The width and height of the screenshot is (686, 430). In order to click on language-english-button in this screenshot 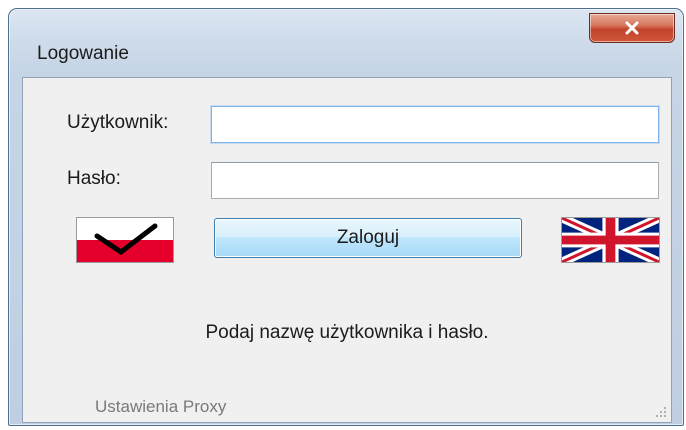, I will do `click(610, 240)`.